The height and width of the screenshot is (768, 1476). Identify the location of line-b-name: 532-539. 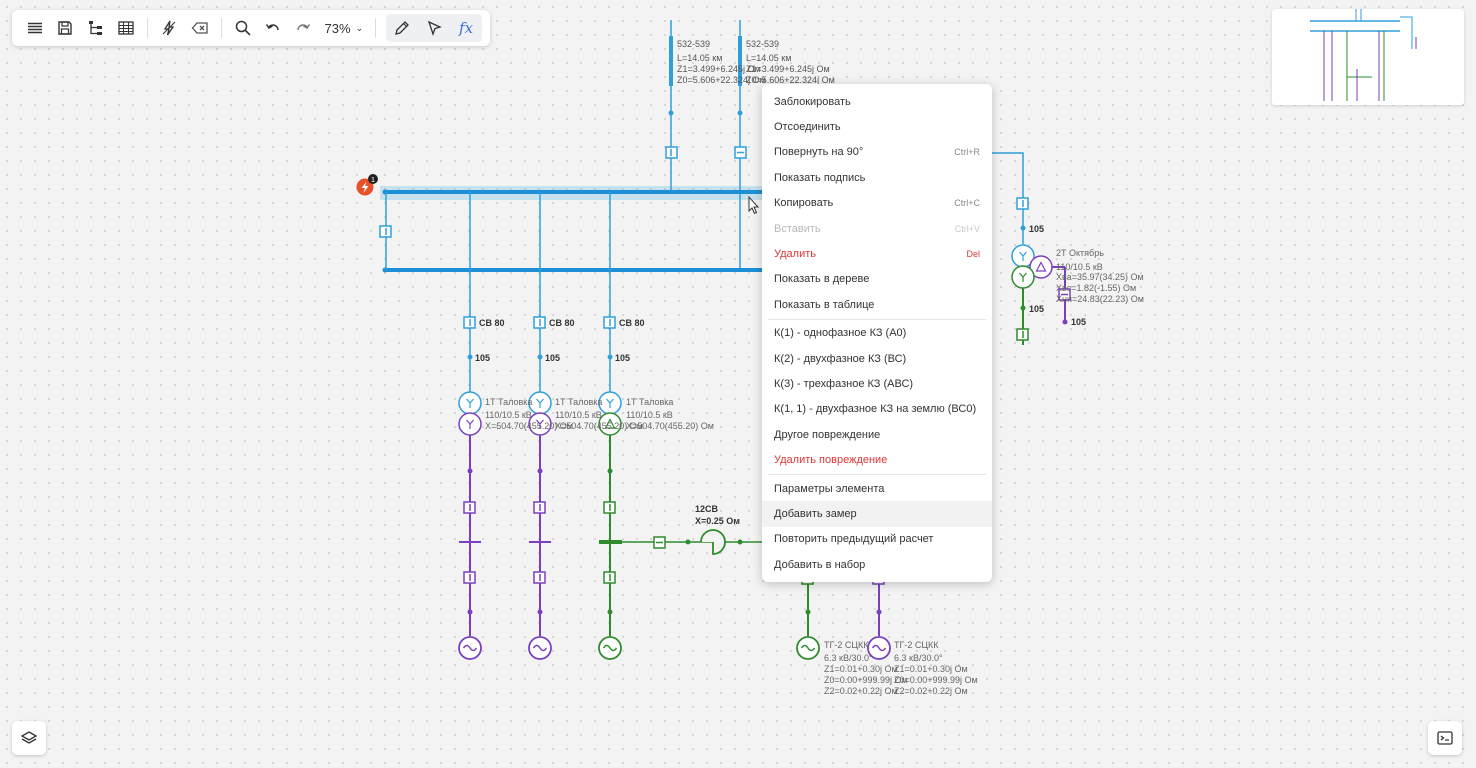
(762, 44).